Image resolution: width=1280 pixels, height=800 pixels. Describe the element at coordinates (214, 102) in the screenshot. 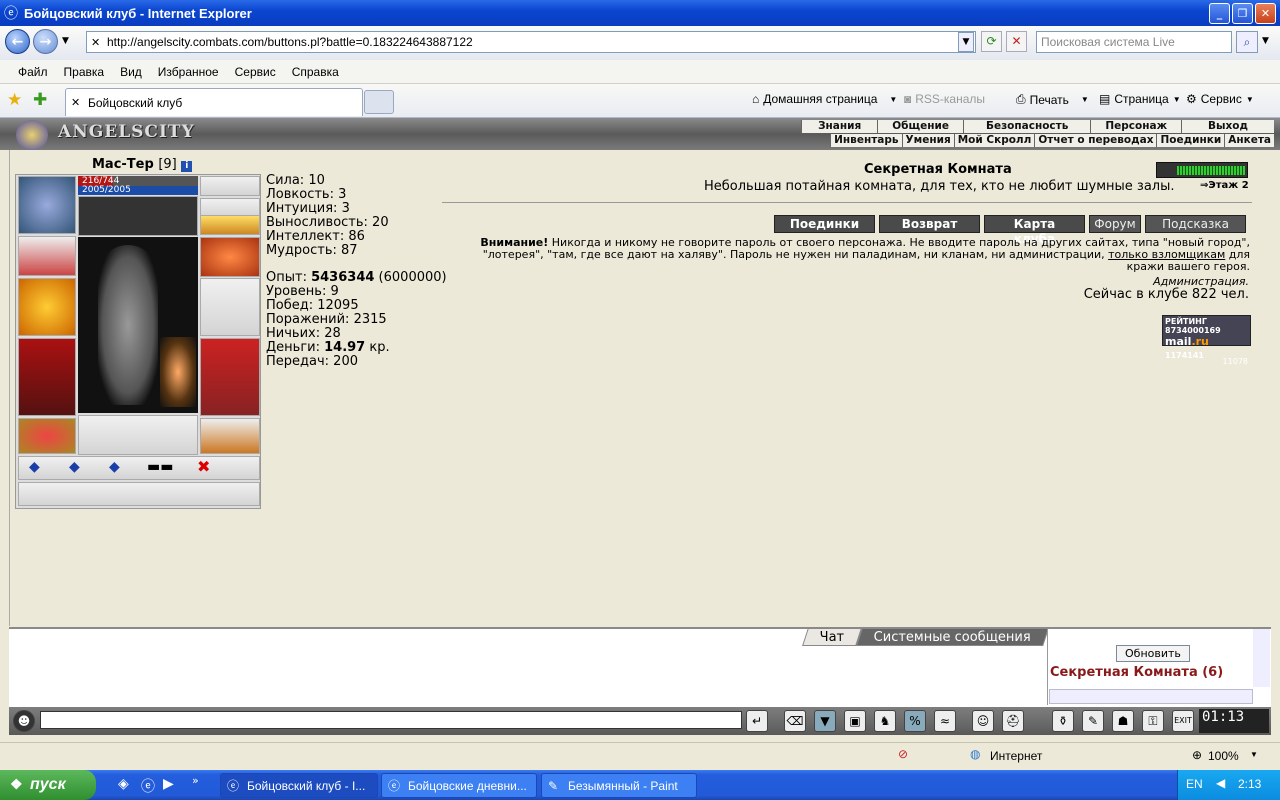

I see `tab-fightclub: ✕ Бойцовский клуб` at that location.